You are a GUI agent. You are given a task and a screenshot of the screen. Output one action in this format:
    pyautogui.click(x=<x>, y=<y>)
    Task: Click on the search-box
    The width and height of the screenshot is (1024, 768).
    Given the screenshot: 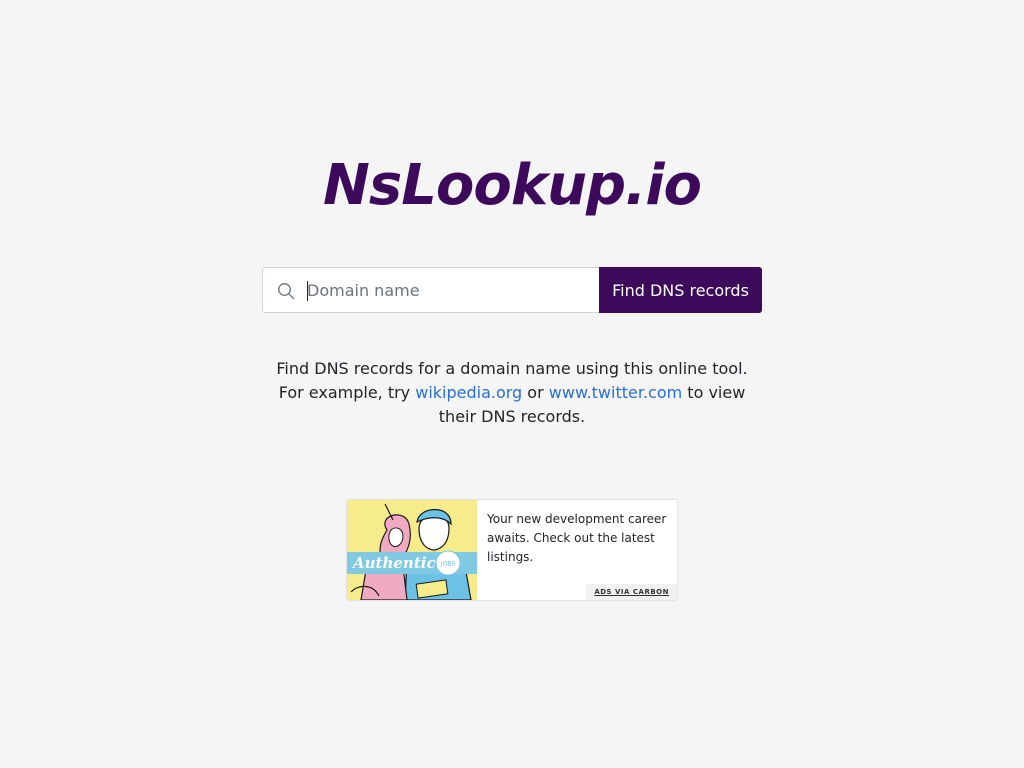 What is the action you would take?
    pyautogui.click(x=430, y=290)
    